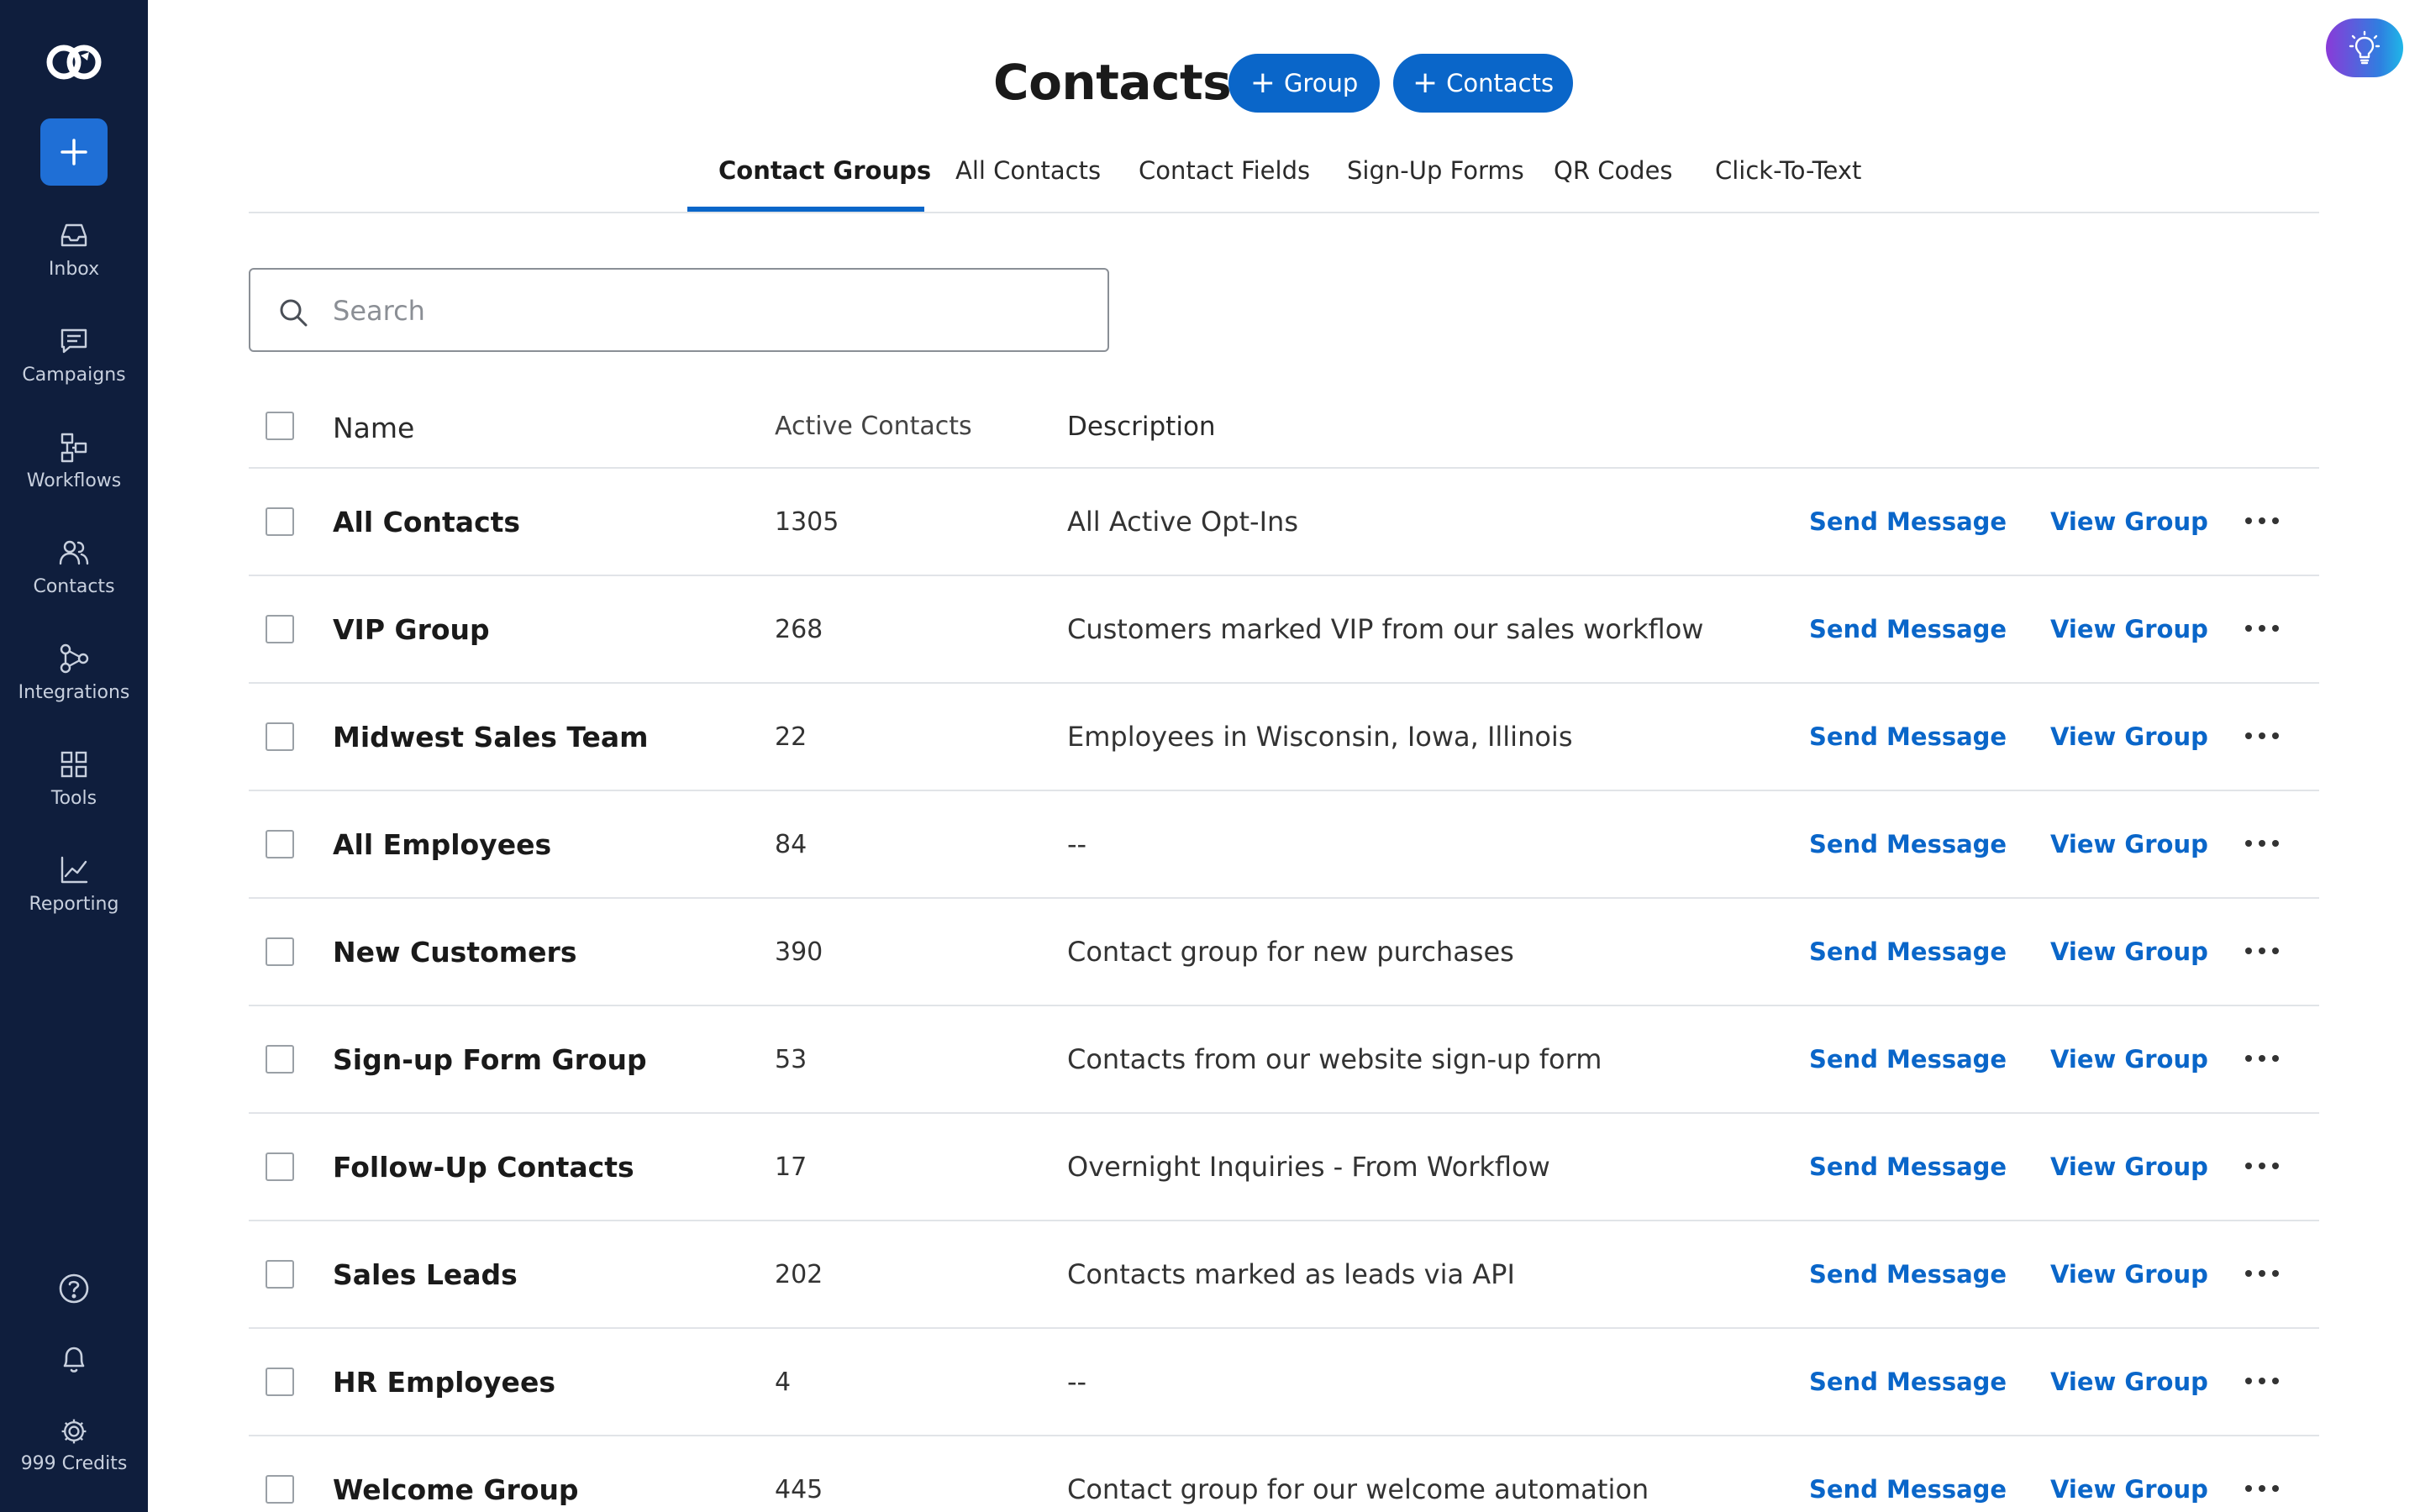  What do you see at coordinates (75, 658) in the screenshot?
I see `share-nodes-icon` at bounding box center [75, 658].